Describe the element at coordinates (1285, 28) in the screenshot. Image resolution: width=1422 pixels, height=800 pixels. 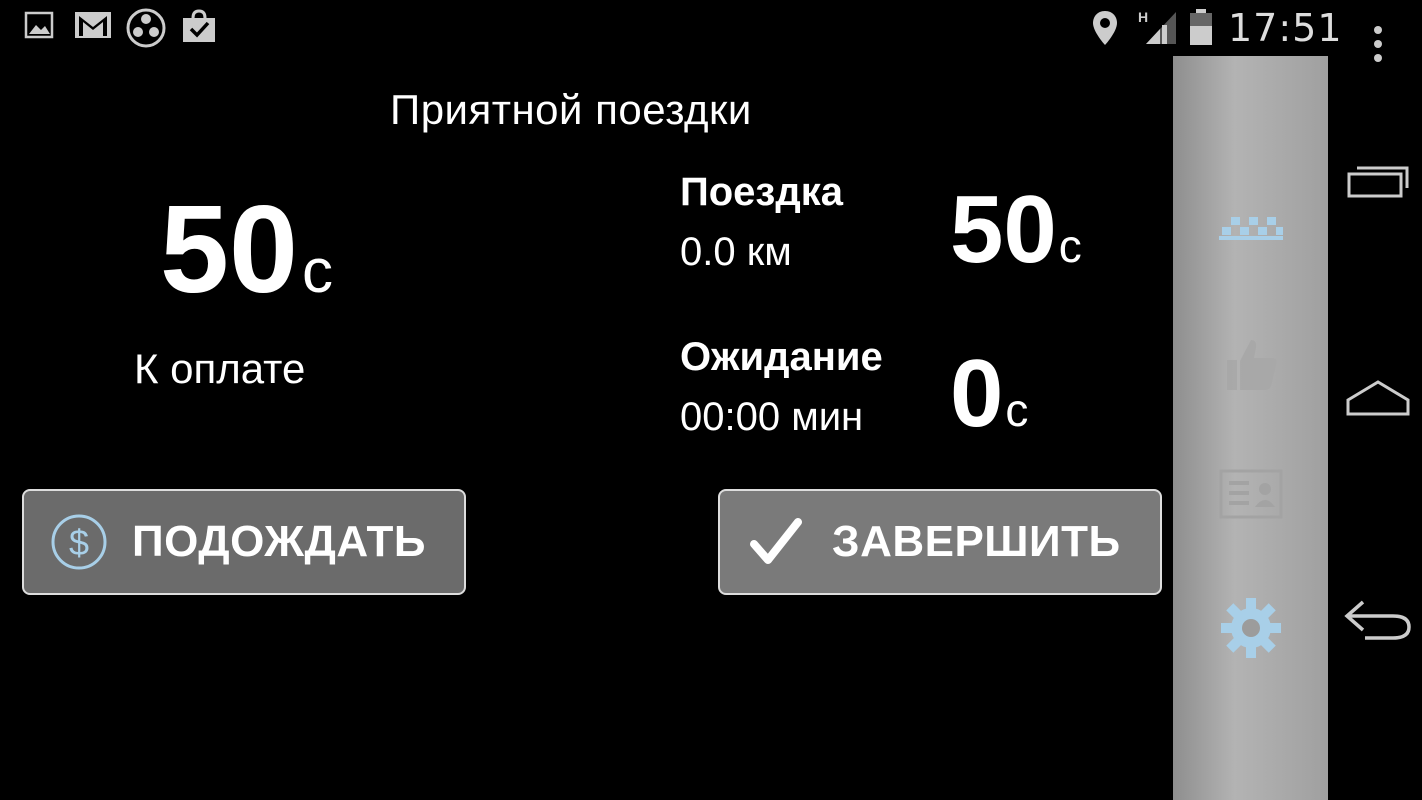
I see `status-time: 17:51` at that location.